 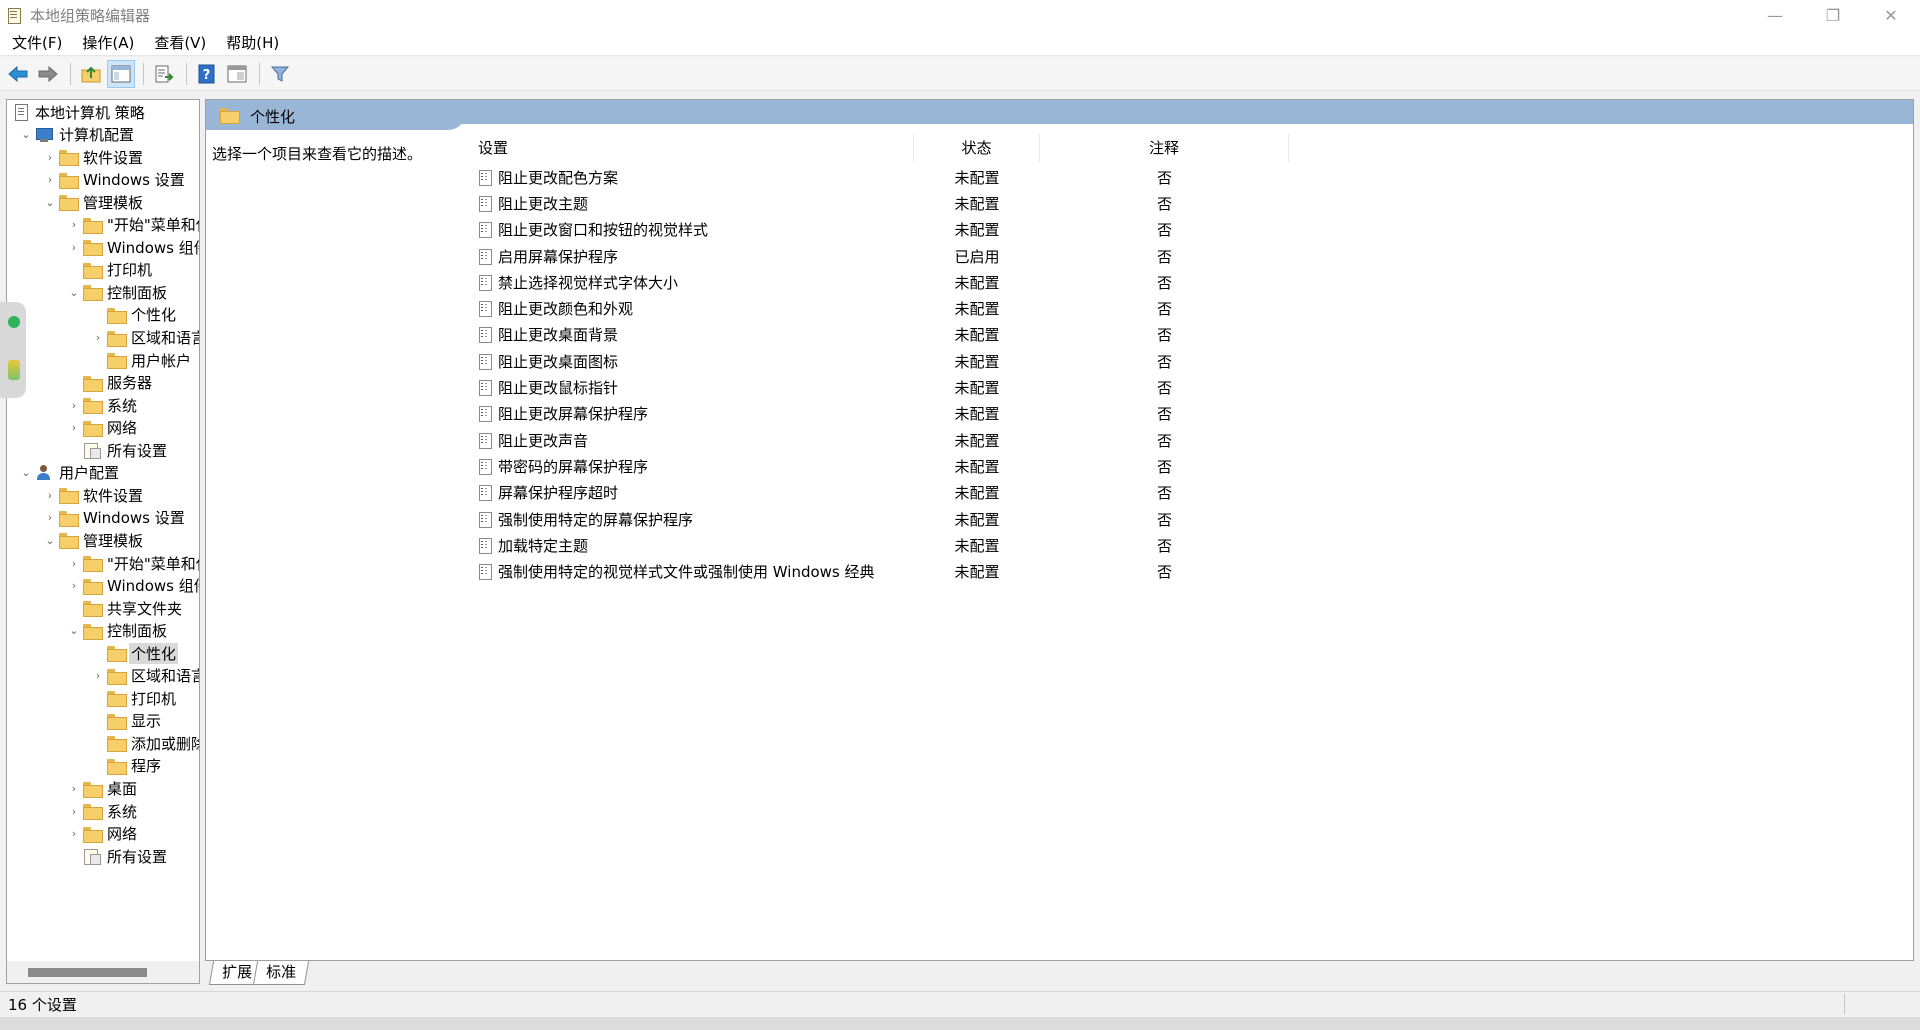 What do you see at coordinates (280, 74) in the screenshot?
I see `filter-icon` at bounding box center [280, 74].